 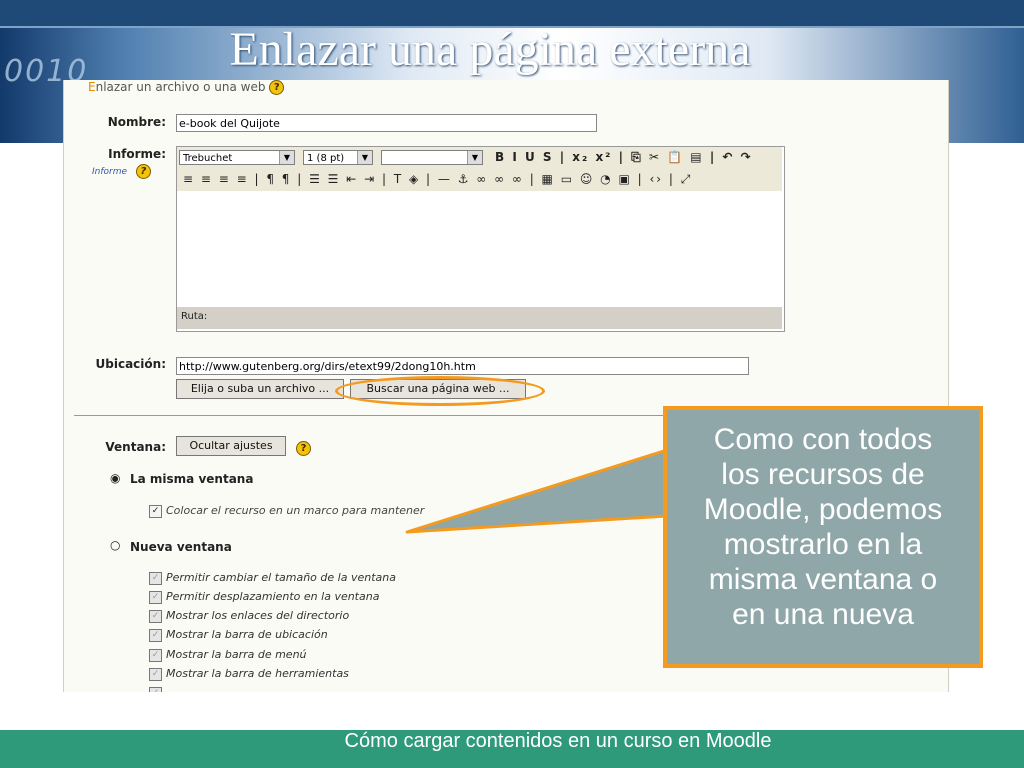 What do you see at coordinates (823, 614) in the screenshot?
I see `callout-line: en una nueva` at bounding box center [823, 614].